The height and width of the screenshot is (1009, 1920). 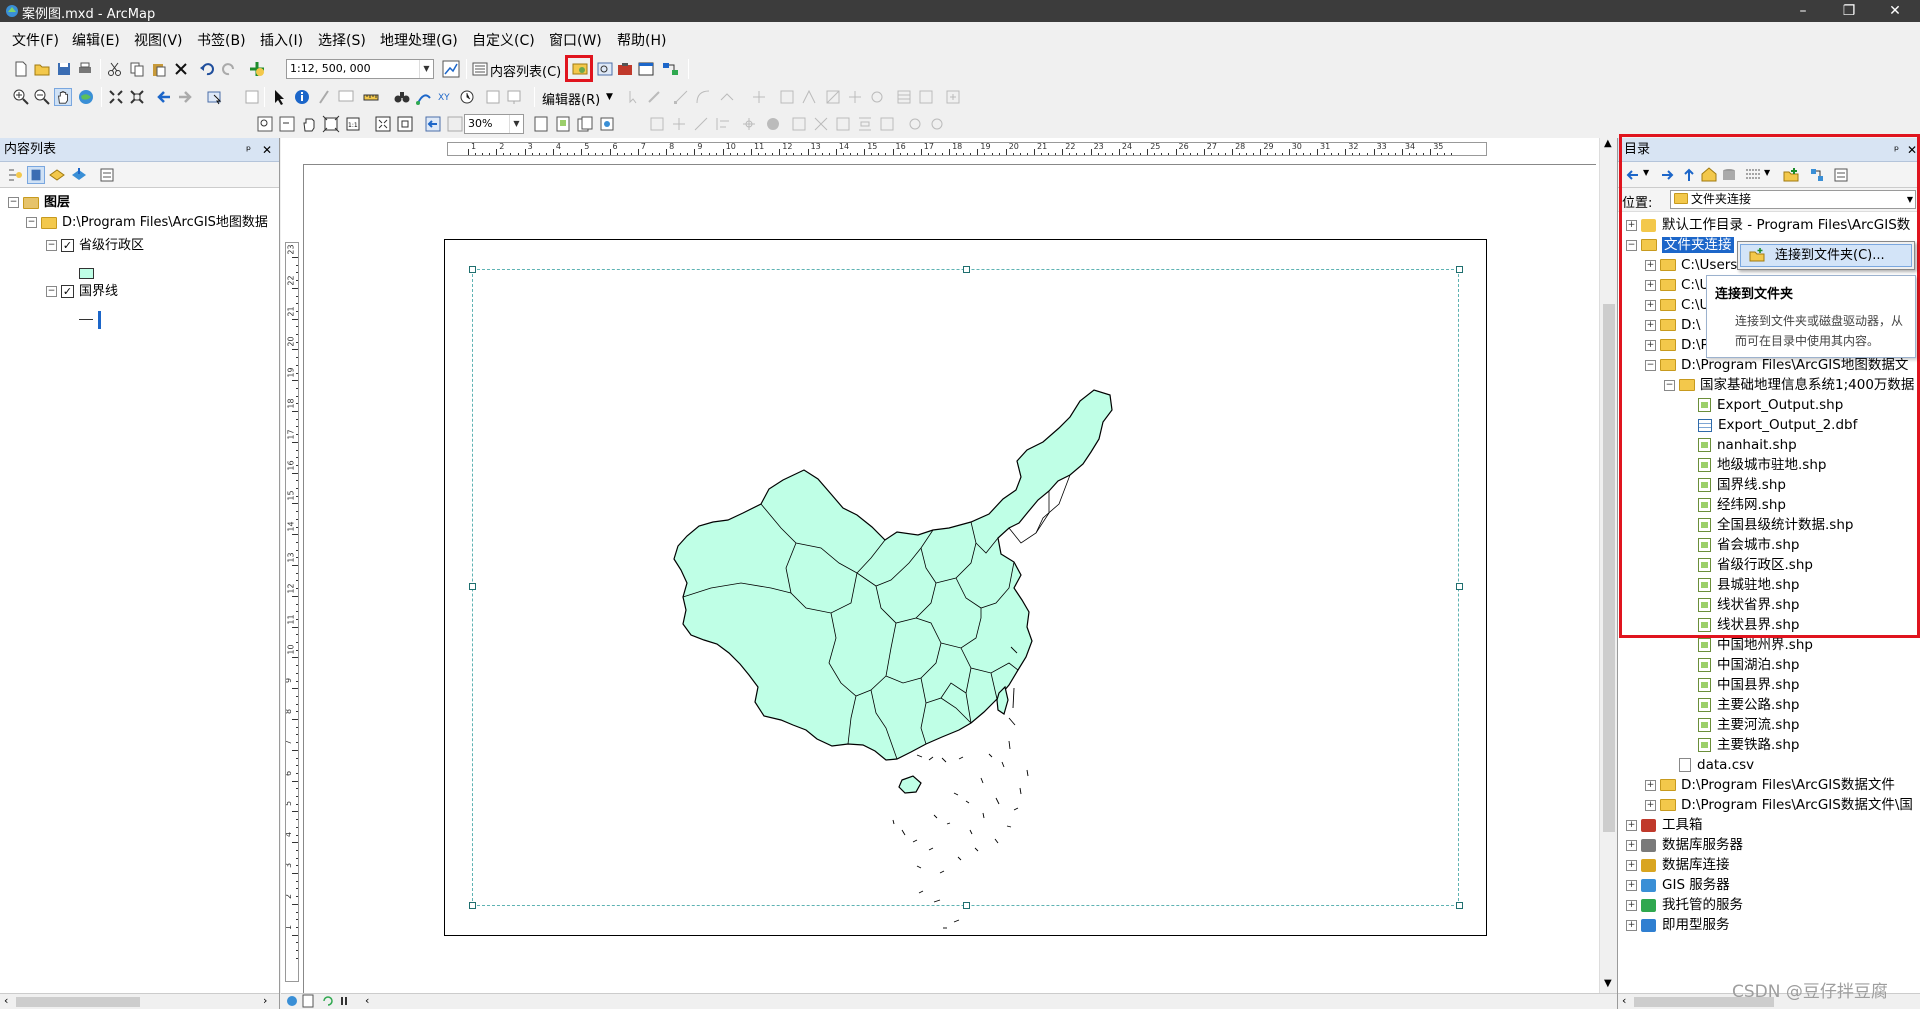 I want to click on chevron-up-icon: ▲, so click(x=1608, y=143).